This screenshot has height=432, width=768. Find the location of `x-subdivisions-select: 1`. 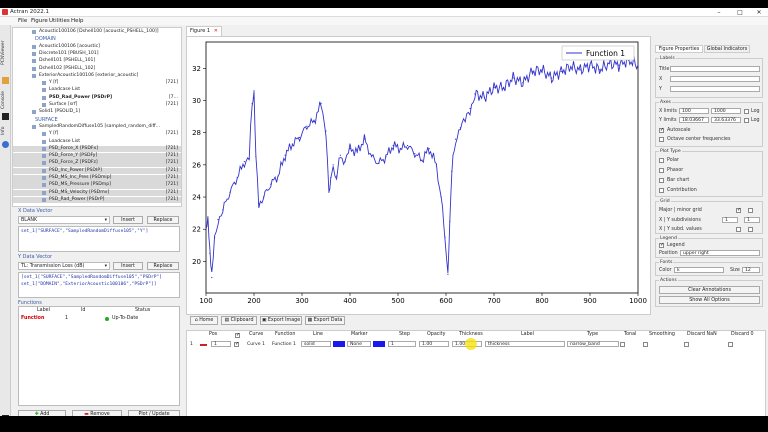

x-subdivisions-select: 1 is located at coordinates (730, 220).